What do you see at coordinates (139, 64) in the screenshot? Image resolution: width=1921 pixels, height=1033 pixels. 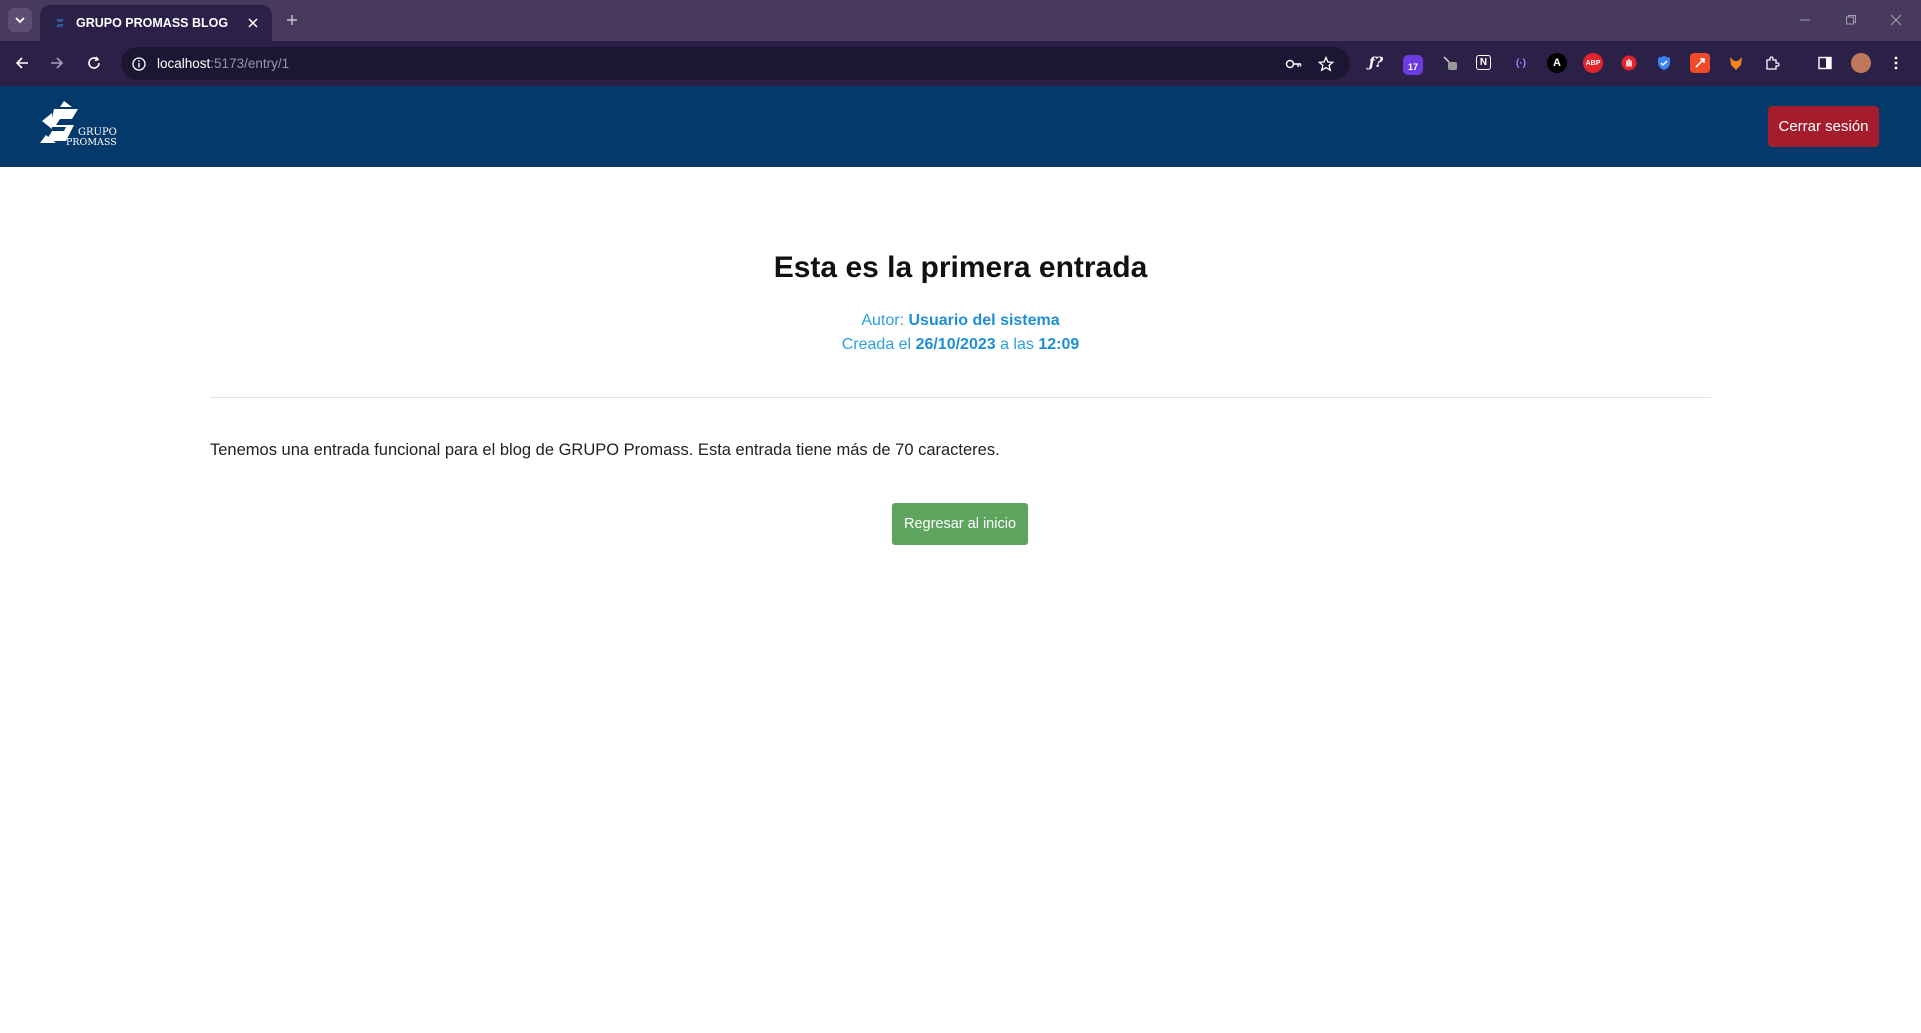 I see `site-info-icon` at bounding box center [139, 64].